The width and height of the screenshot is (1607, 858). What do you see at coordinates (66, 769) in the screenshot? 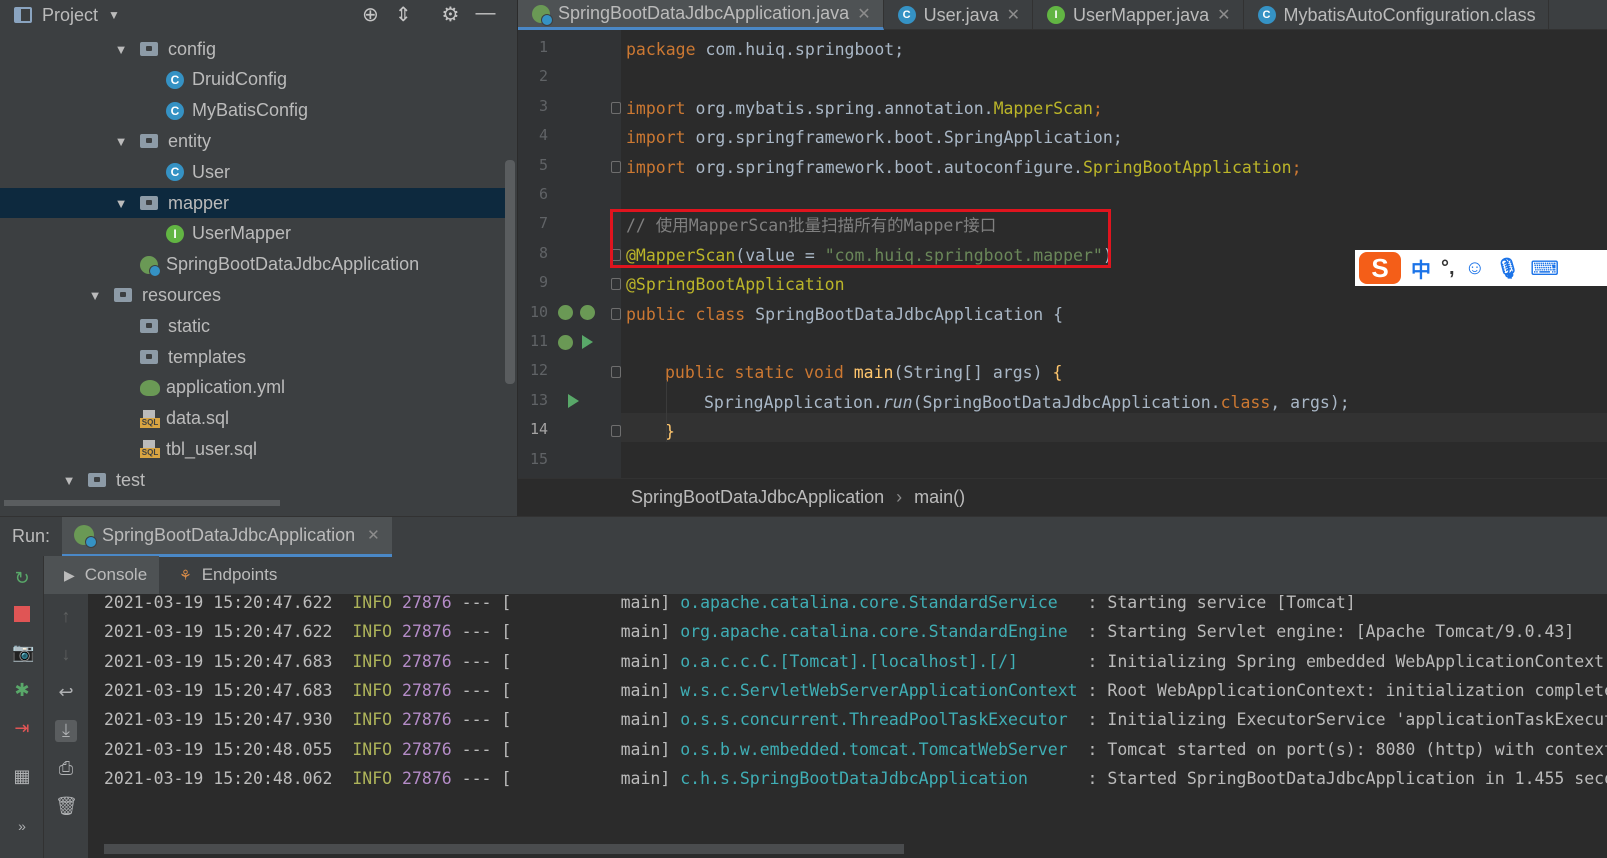
I see `print-icon: ⎙` at bounding box center [66, 769].